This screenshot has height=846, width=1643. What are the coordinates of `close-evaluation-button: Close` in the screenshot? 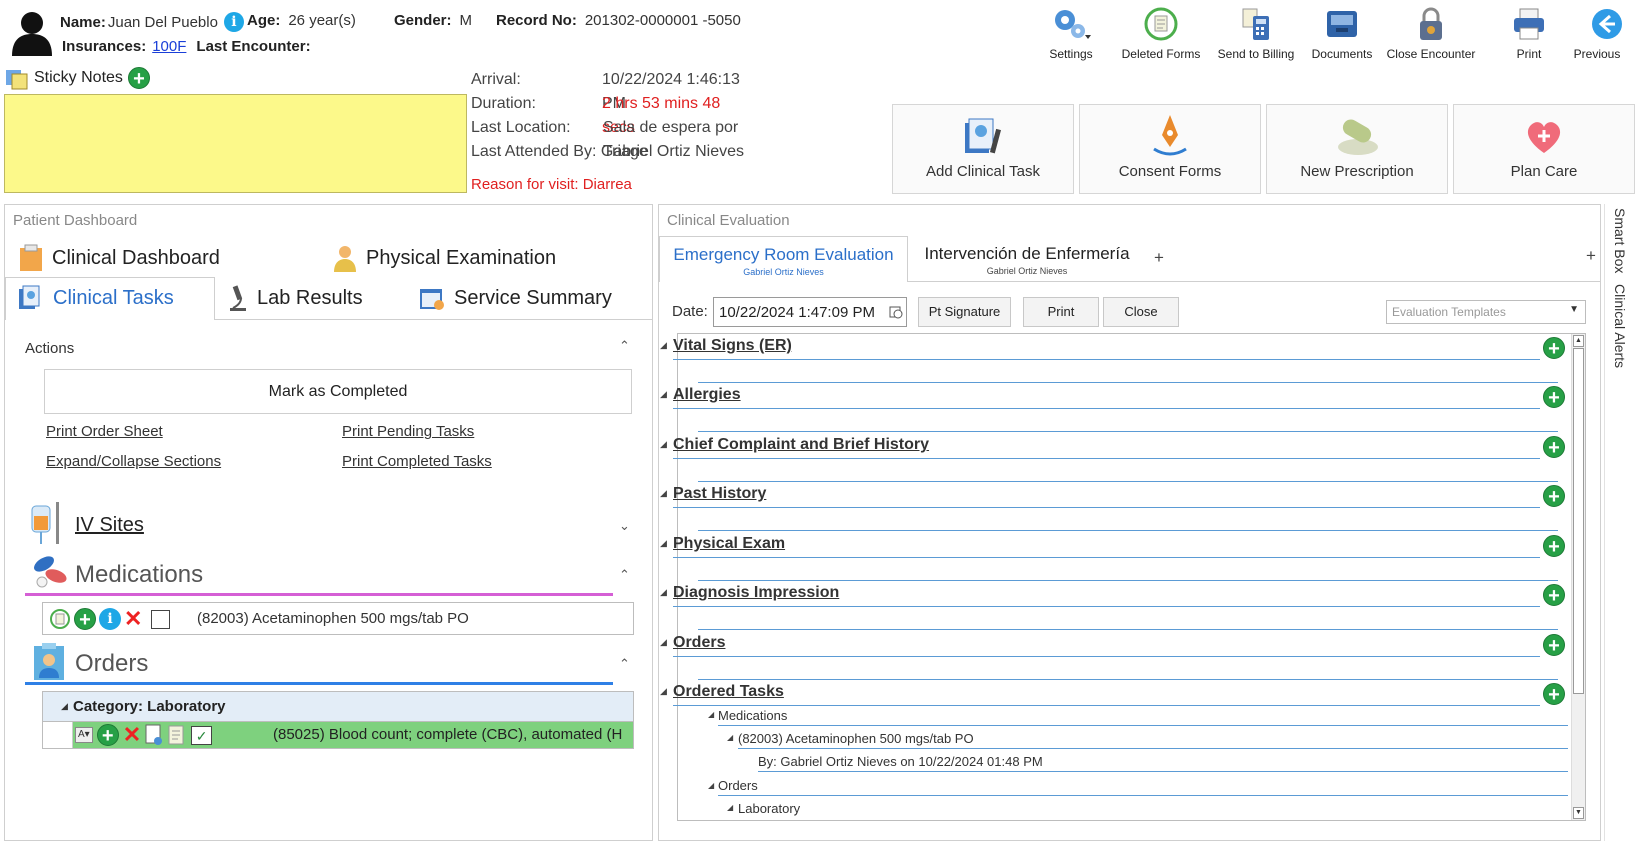 It's located at (1141, 312).